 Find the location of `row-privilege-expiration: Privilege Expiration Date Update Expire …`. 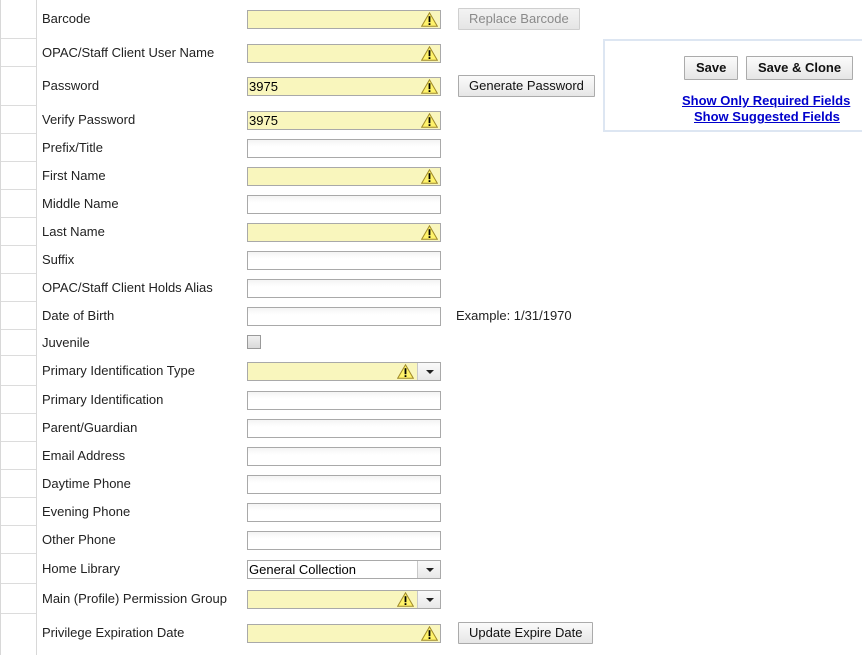

row-privilege-expiration: Privilege Expiration Date Update Expire … is located at coordinates (300, 633).